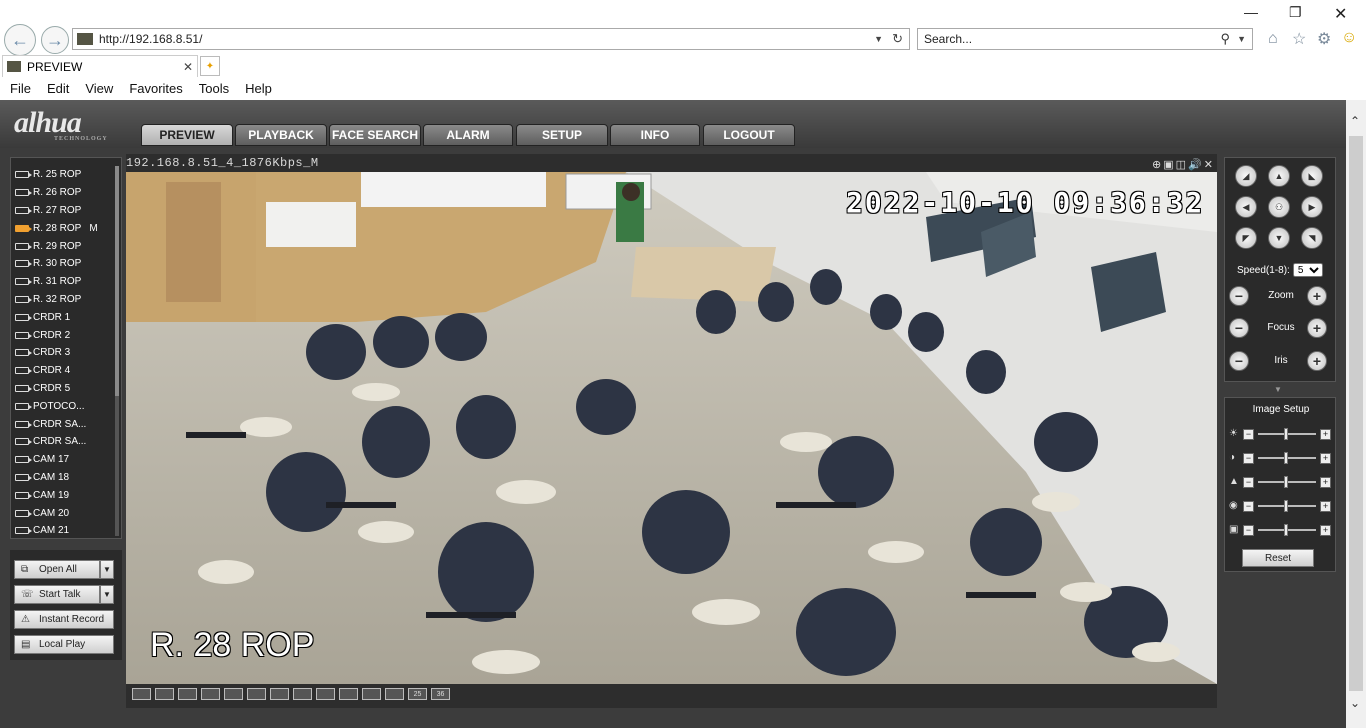 The height and width of the screenshot is (728, 1366). What do you see at coordinates (64, 569) in the screenshot?
I see `open-all-button: ⧉ Open All ▼` at bounding box center [64, 569].